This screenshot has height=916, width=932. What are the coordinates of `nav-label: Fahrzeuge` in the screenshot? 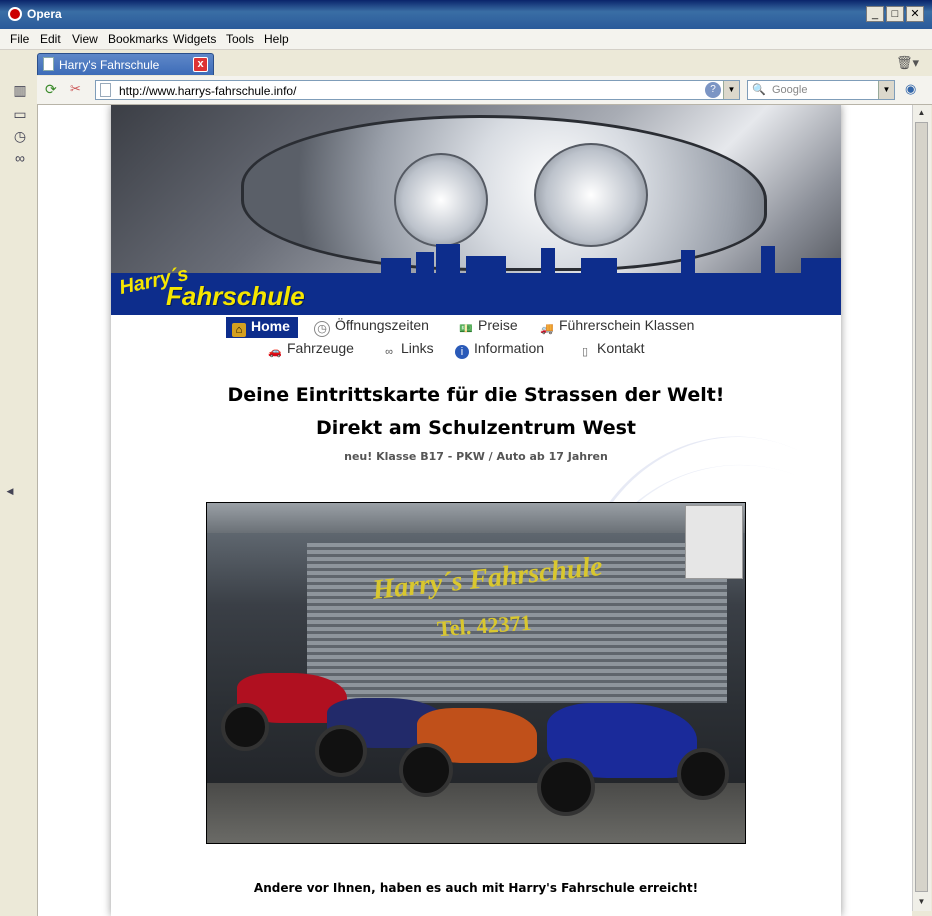 It's located at (320, 348).